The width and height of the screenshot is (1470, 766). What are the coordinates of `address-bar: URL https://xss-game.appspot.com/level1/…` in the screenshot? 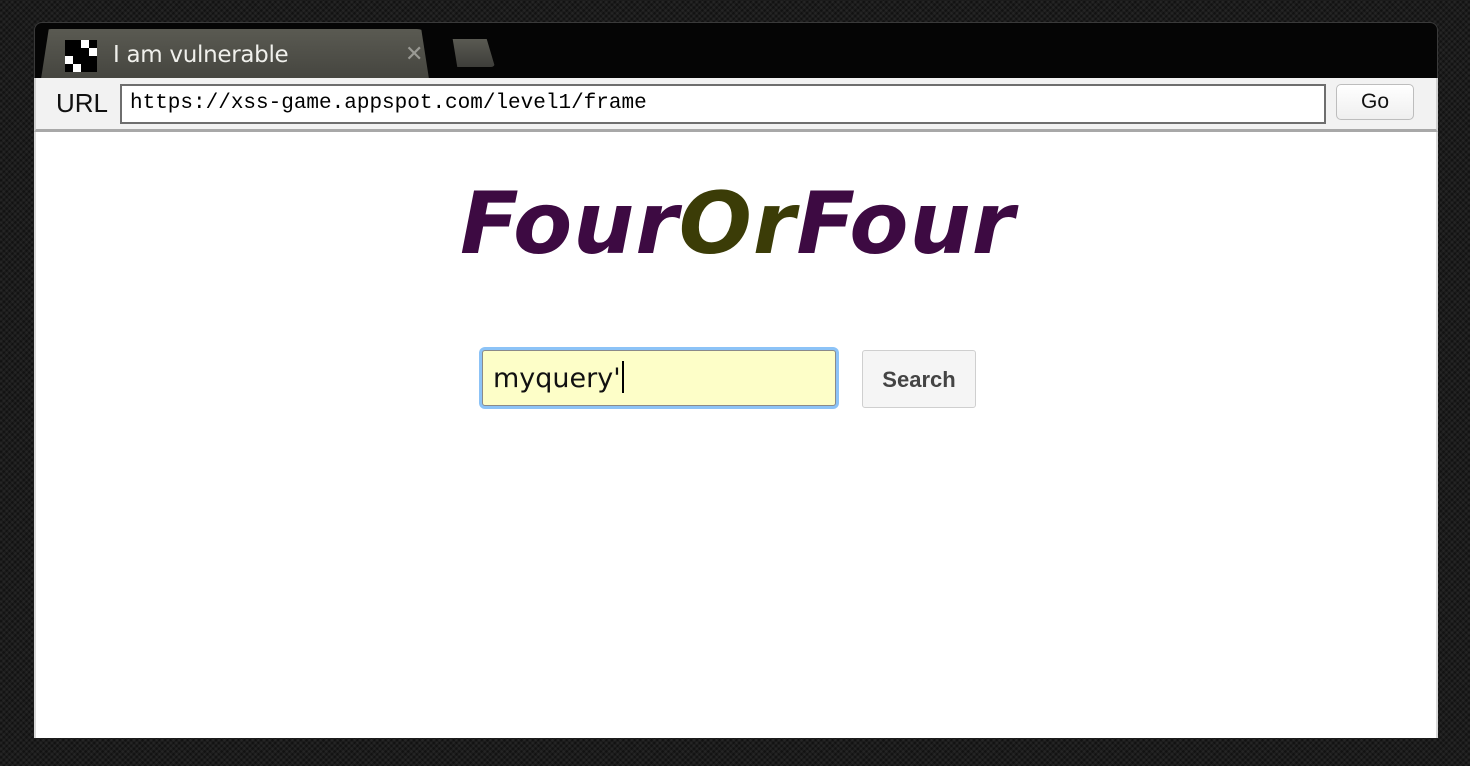 It's located at (736, 105).